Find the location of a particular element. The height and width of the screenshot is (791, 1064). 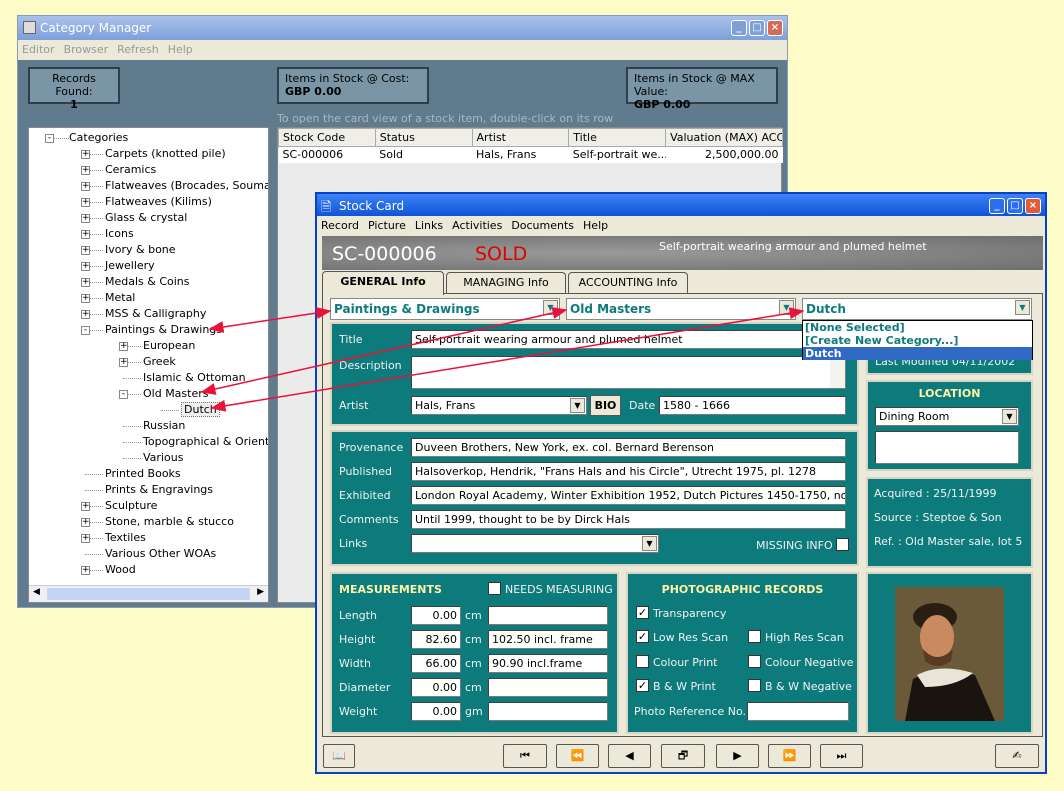

bw-print-checkbox: ✓ is located at coordinates (642, 685).